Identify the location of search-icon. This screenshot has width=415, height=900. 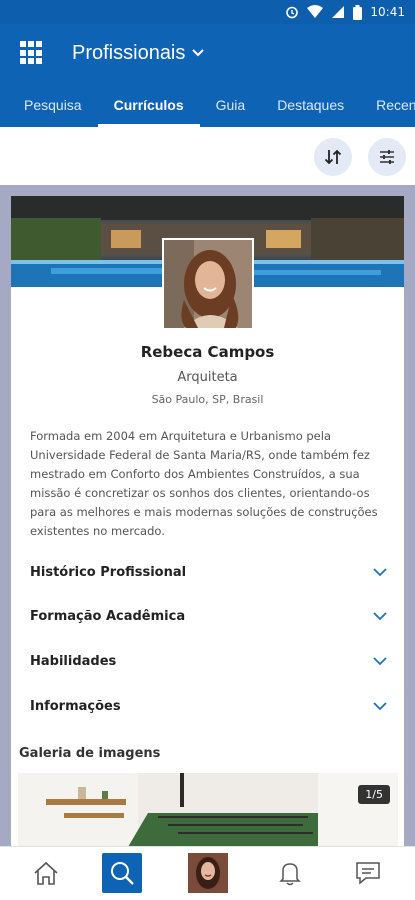
(122, 873).